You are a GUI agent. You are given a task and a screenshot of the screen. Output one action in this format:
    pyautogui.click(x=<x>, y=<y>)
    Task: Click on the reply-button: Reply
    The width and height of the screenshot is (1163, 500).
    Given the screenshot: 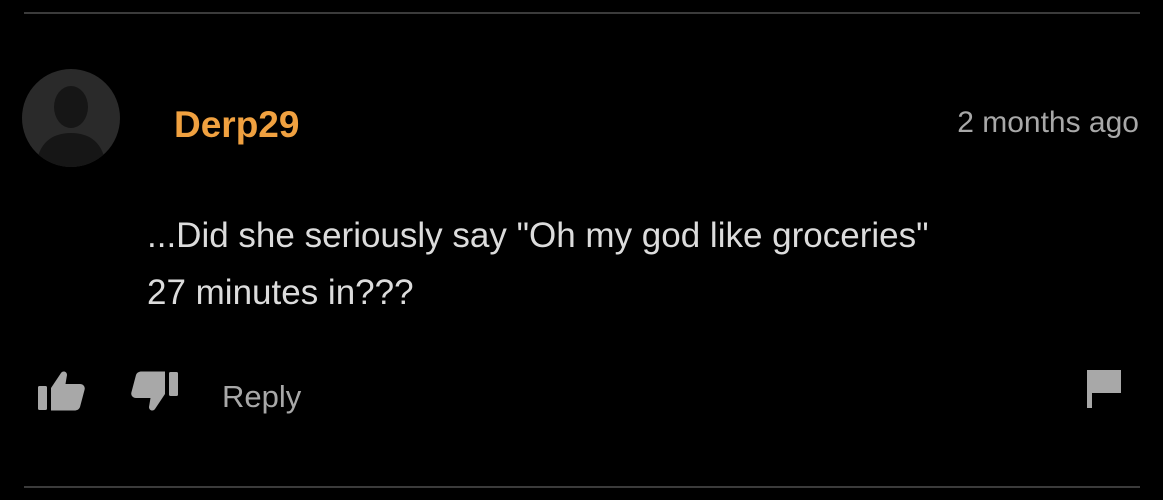 What is the action you would take?
    pyautogui.click(x=261, y=397)
    